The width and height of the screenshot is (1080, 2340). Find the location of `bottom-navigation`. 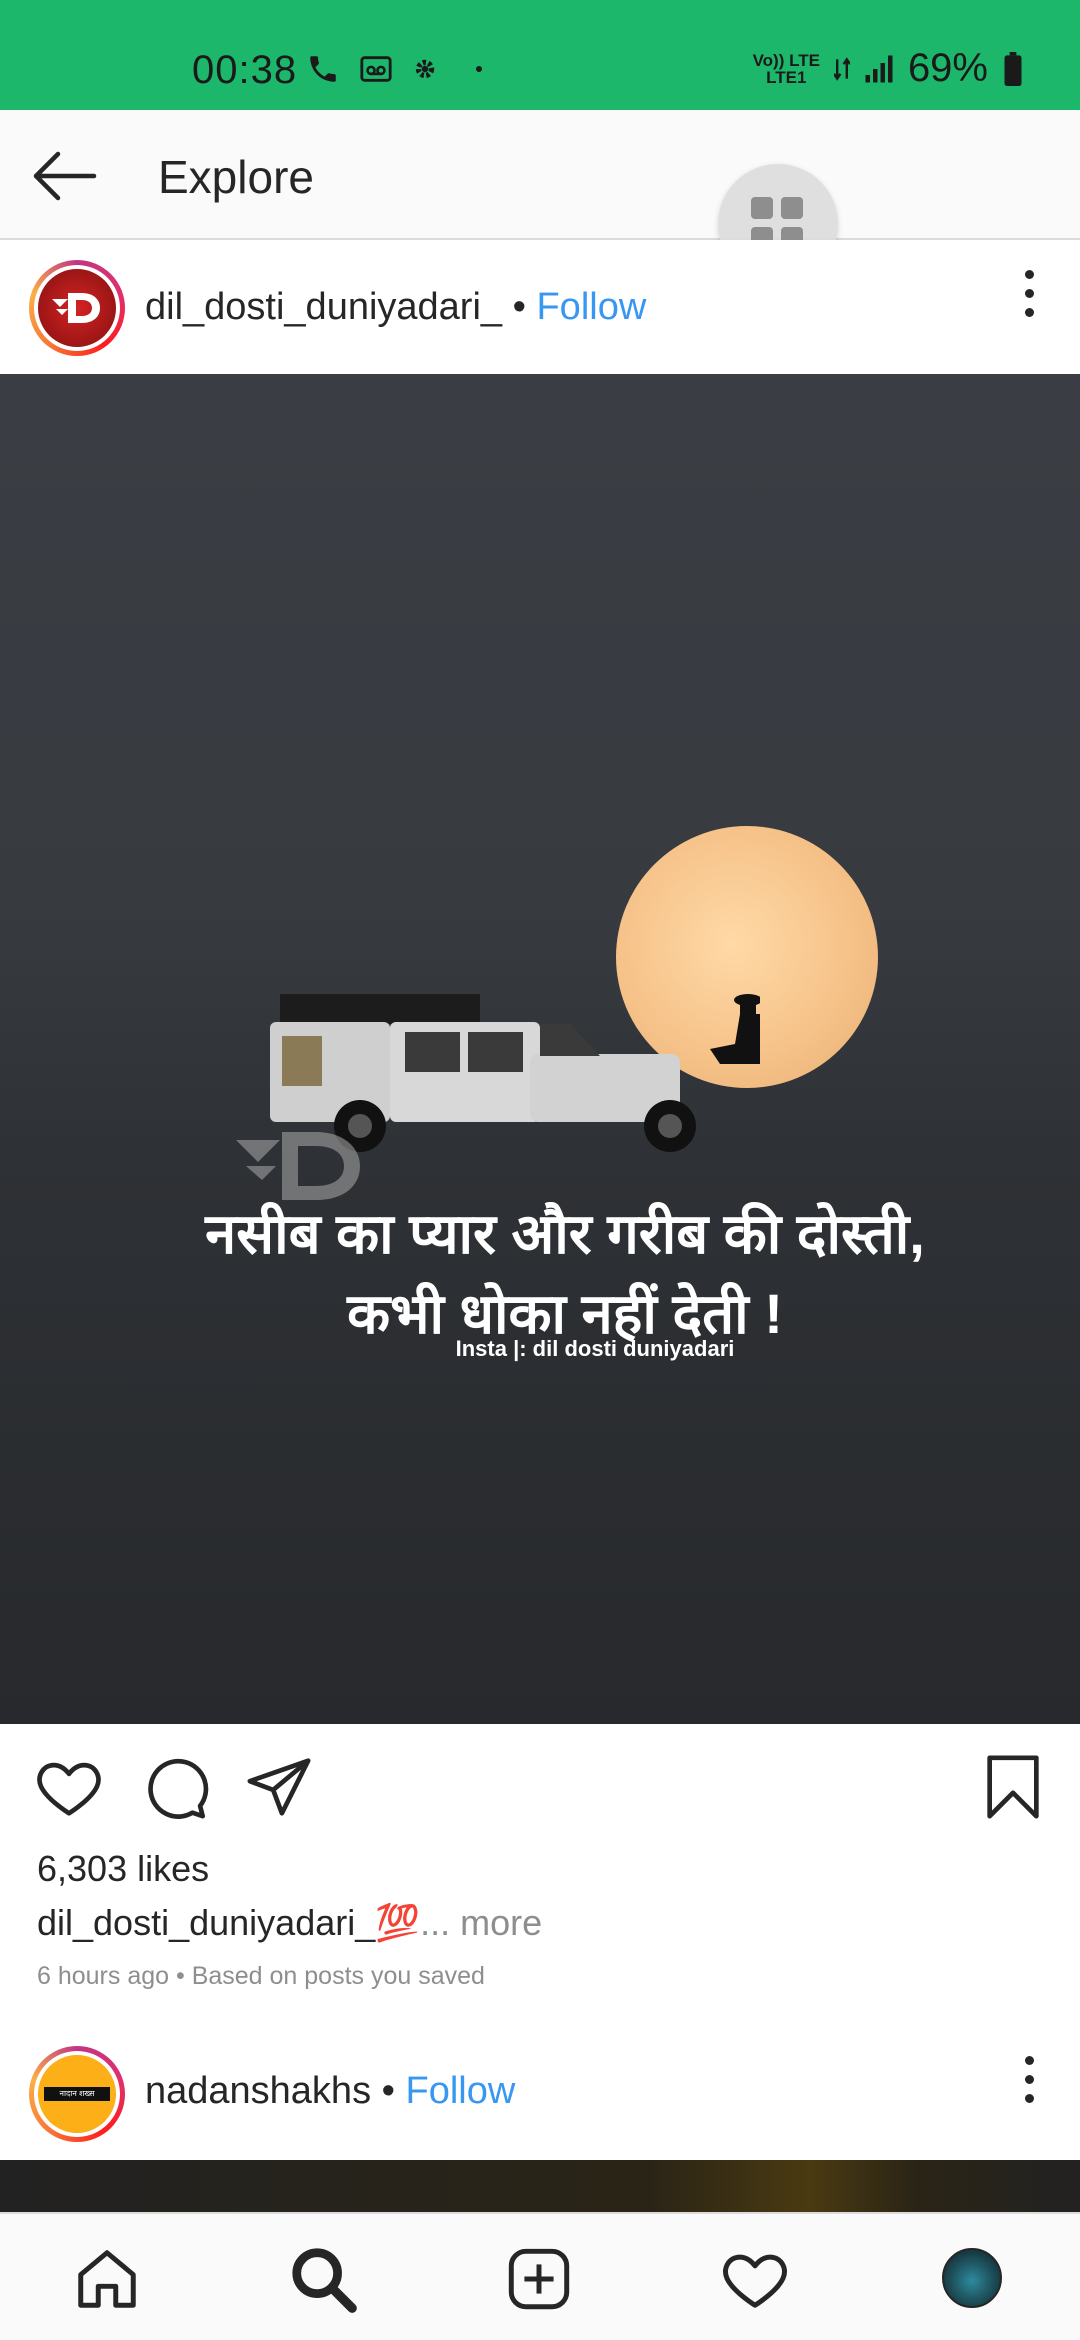

bottom-navigation is located at coordinates (540, 2276).